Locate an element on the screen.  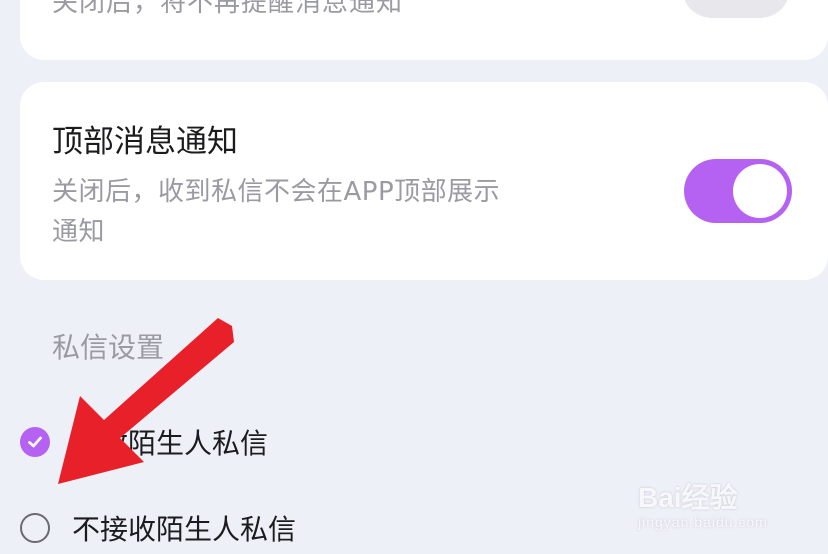
watermark-url: jingyan.baidu.com is located at coordinates (703, 522).